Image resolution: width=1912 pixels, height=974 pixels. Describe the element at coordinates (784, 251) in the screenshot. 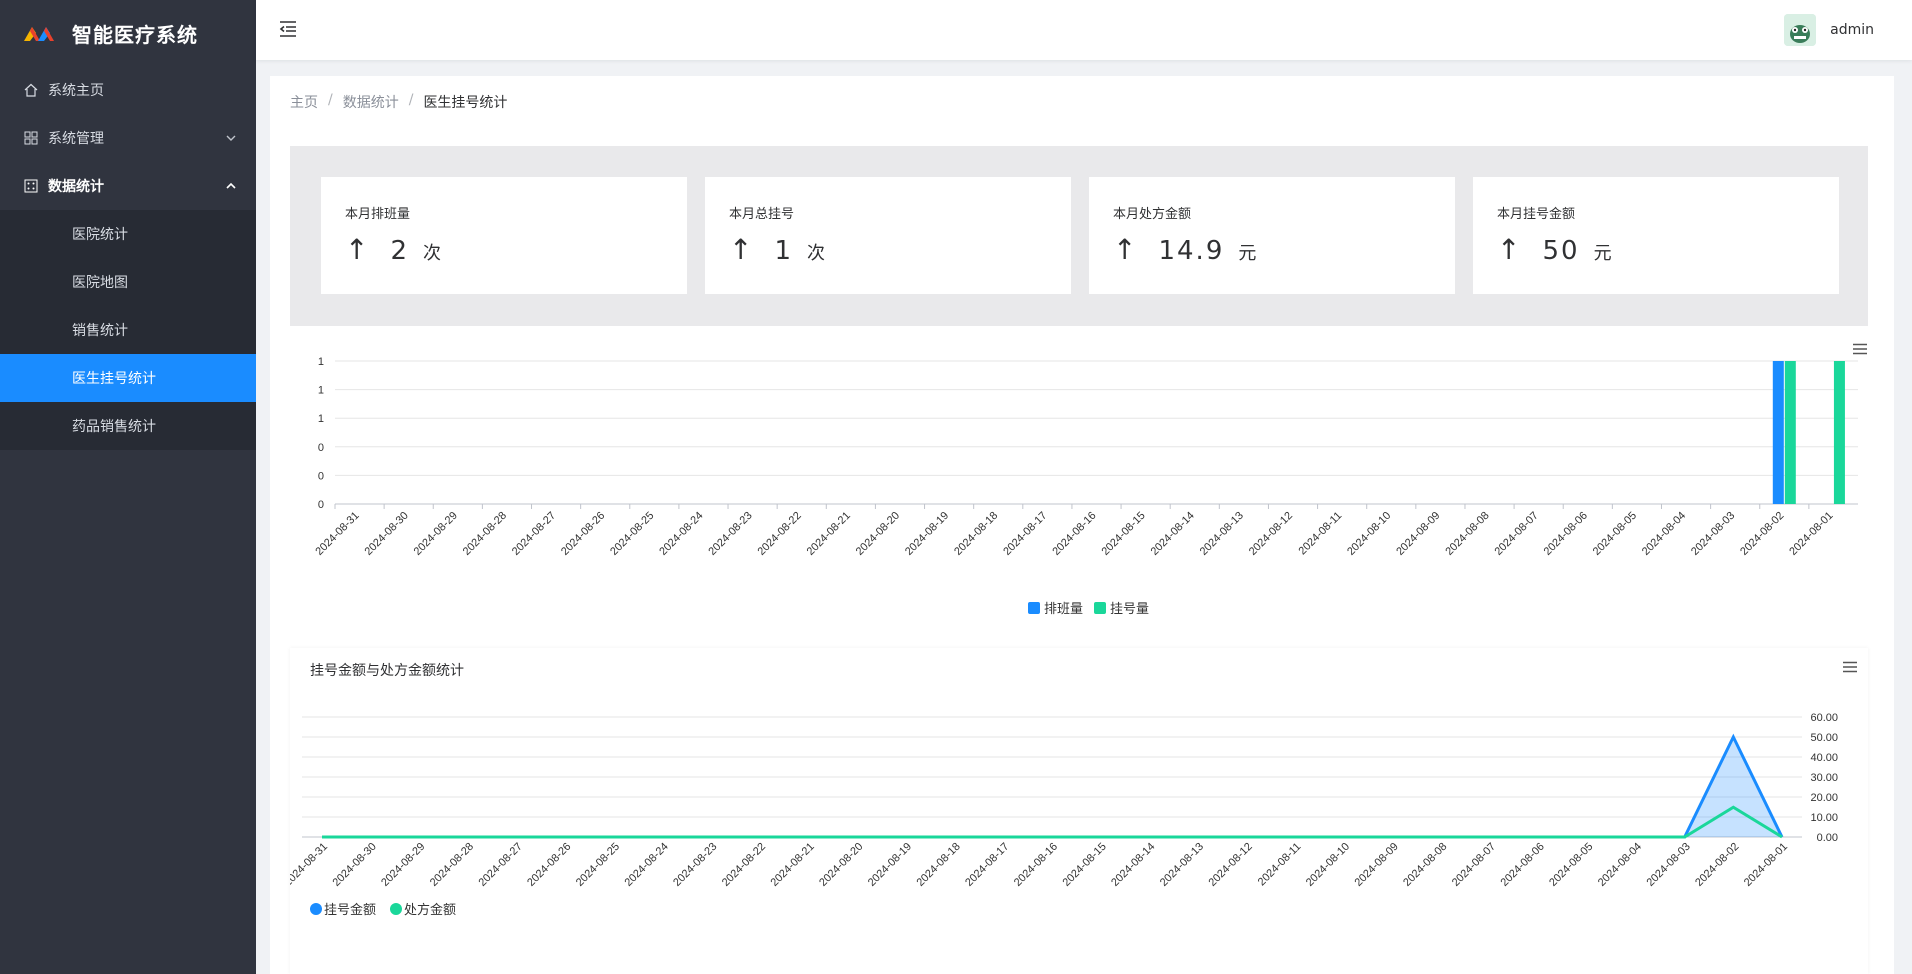

I see `stat-value: 1` at that location.